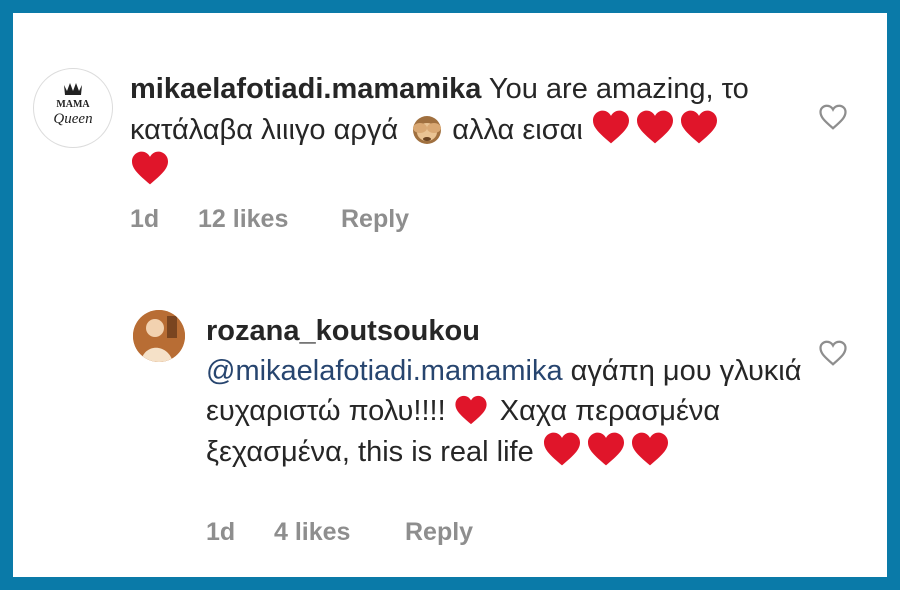 Image resolution: width=900 pixels, height=590 pixels. I want to click on comment-meta: 1d 4 likes Reply, so click(339, 532).